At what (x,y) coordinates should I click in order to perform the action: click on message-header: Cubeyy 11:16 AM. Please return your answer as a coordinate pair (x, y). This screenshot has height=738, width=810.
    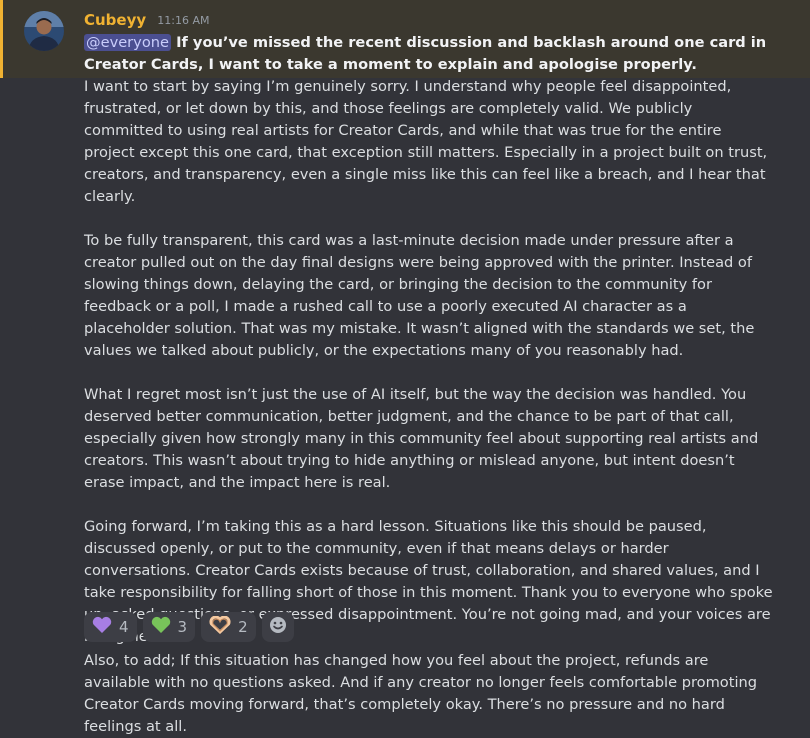
    Looking at the image, I should click on (146, 21).